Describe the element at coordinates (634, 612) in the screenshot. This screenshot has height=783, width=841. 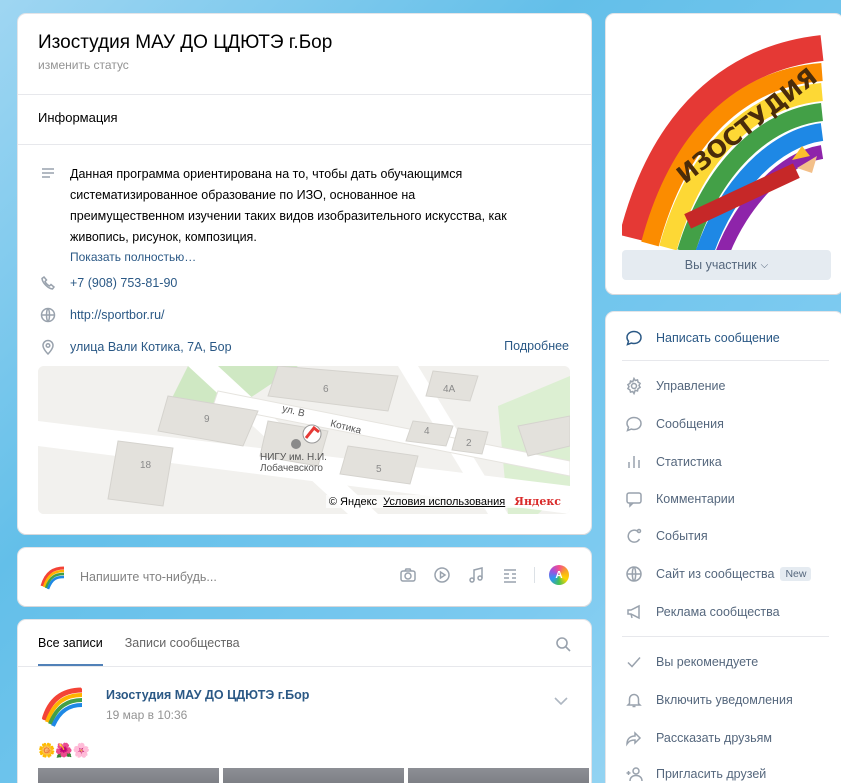
I see `megaphone-icon` at that location.